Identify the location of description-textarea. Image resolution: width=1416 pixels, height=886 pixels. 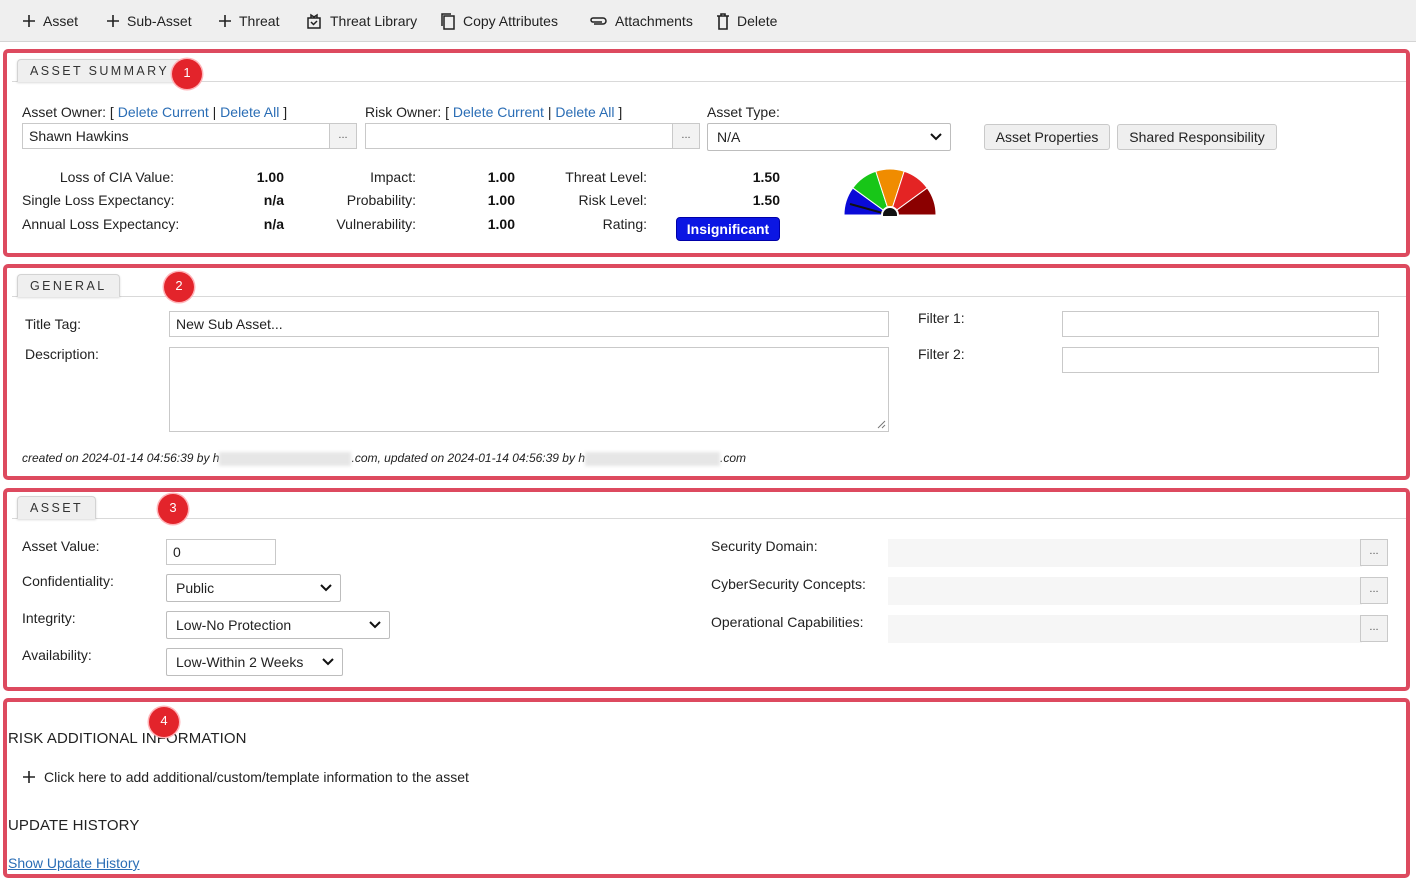
(529, 389).